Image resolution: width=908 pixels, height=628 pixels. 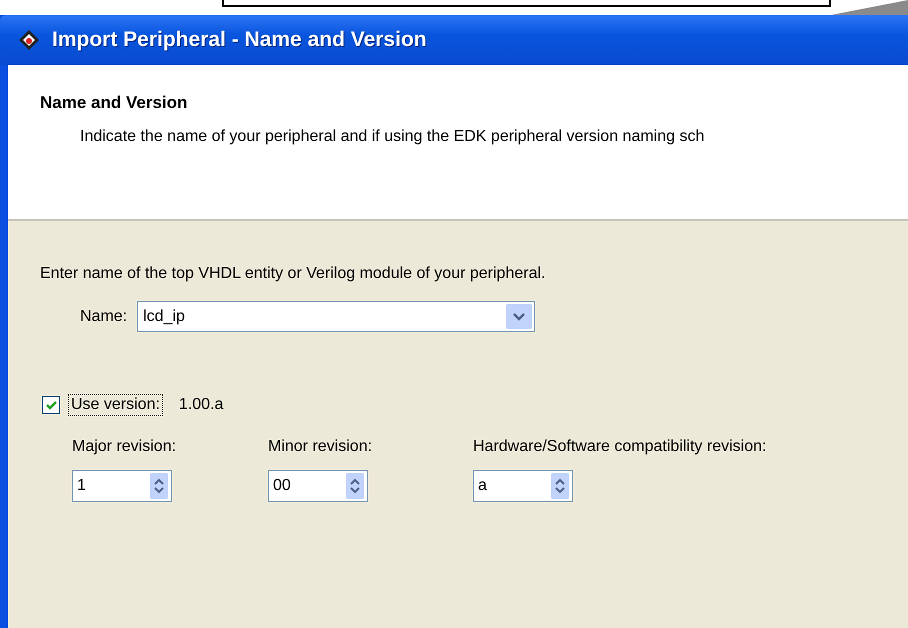 I want to click on revision-label: Hardware/Software compatibility revision:, so click(x=619, y=447).